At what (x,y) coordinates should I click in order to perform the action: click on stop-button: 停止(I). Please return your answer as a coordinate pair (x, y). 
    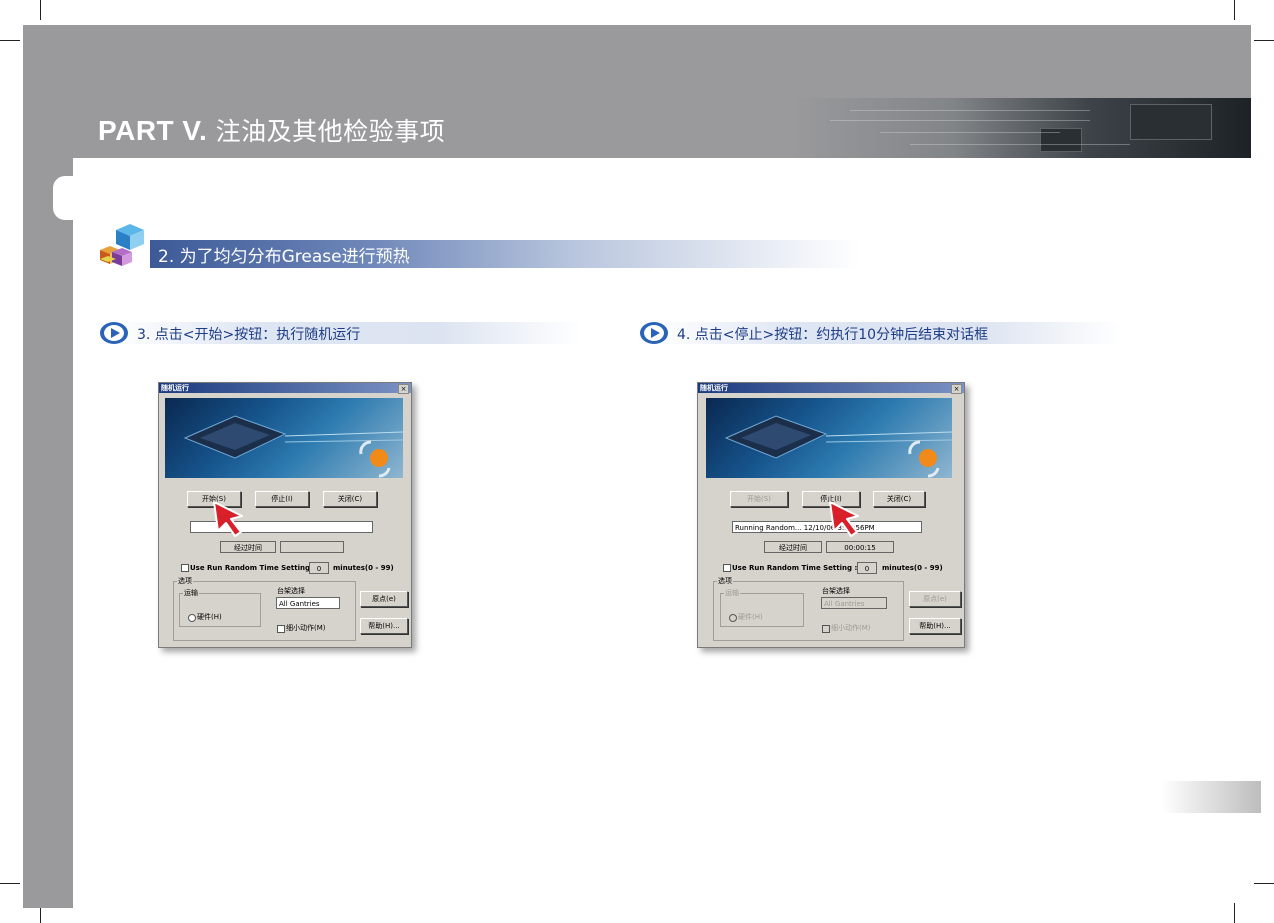
    Looking at the image, I should click on (282, 499).